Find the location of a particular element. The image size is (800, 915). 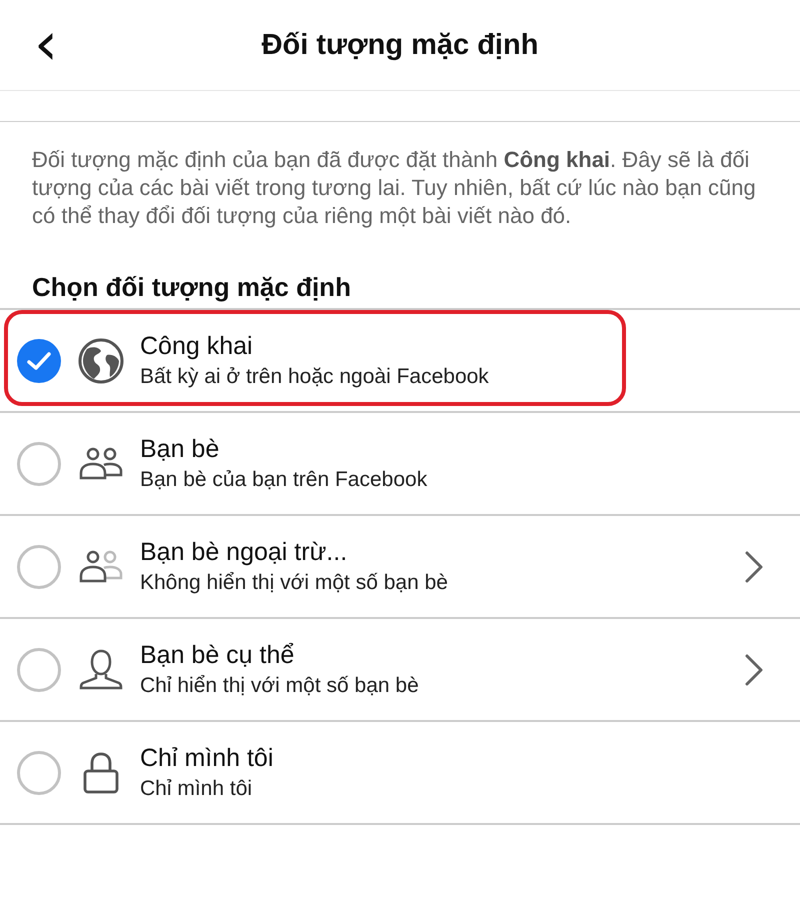

audience-option: Bạn bè ngoại trừ... Không hiển thị với một số bạn bè is located at coordinates (400, 567).